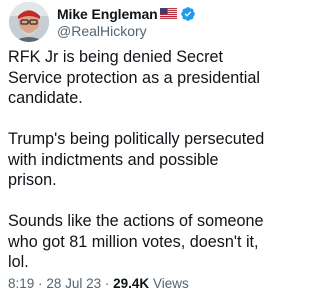 Image resolution: width=320 pixels, height=300 pixels. What do you see at coordinates (73, 283) in the screenshot?
I see `tweet-date: 28 Jul 23` at bounding box center [73, 283].